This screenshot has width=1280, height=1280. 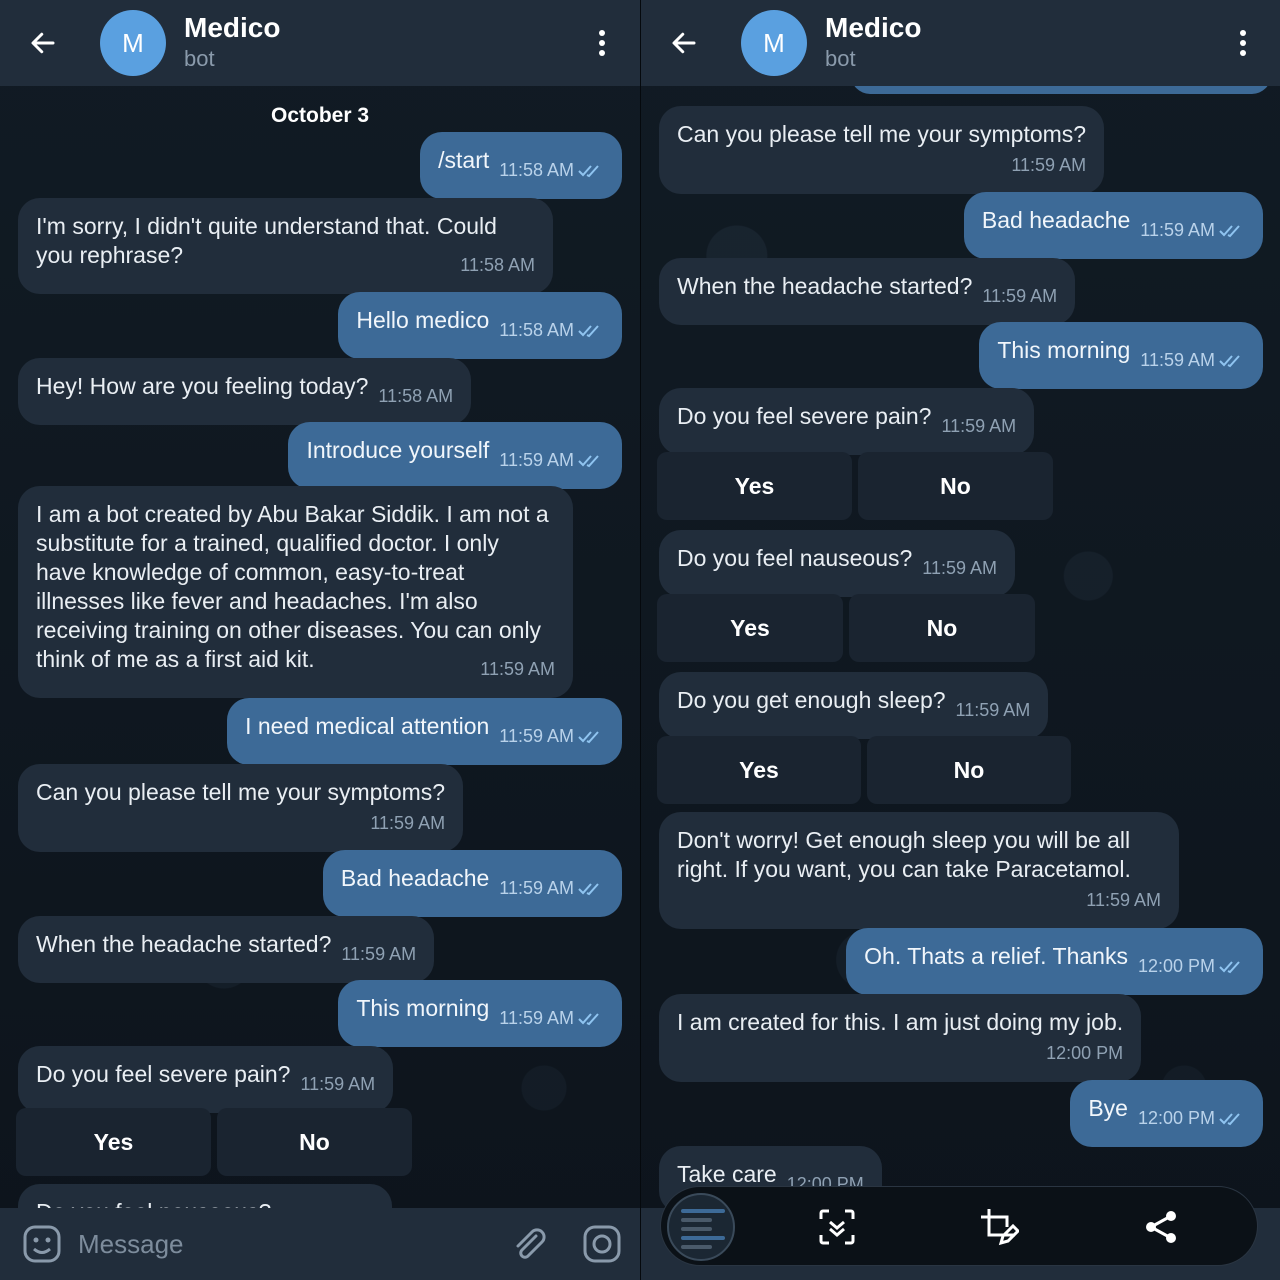 What do you see at coordinates (811, 700) in the screenshot?
I see `message-text: Do you get enough sleep?` at bounding box center [811, 700].